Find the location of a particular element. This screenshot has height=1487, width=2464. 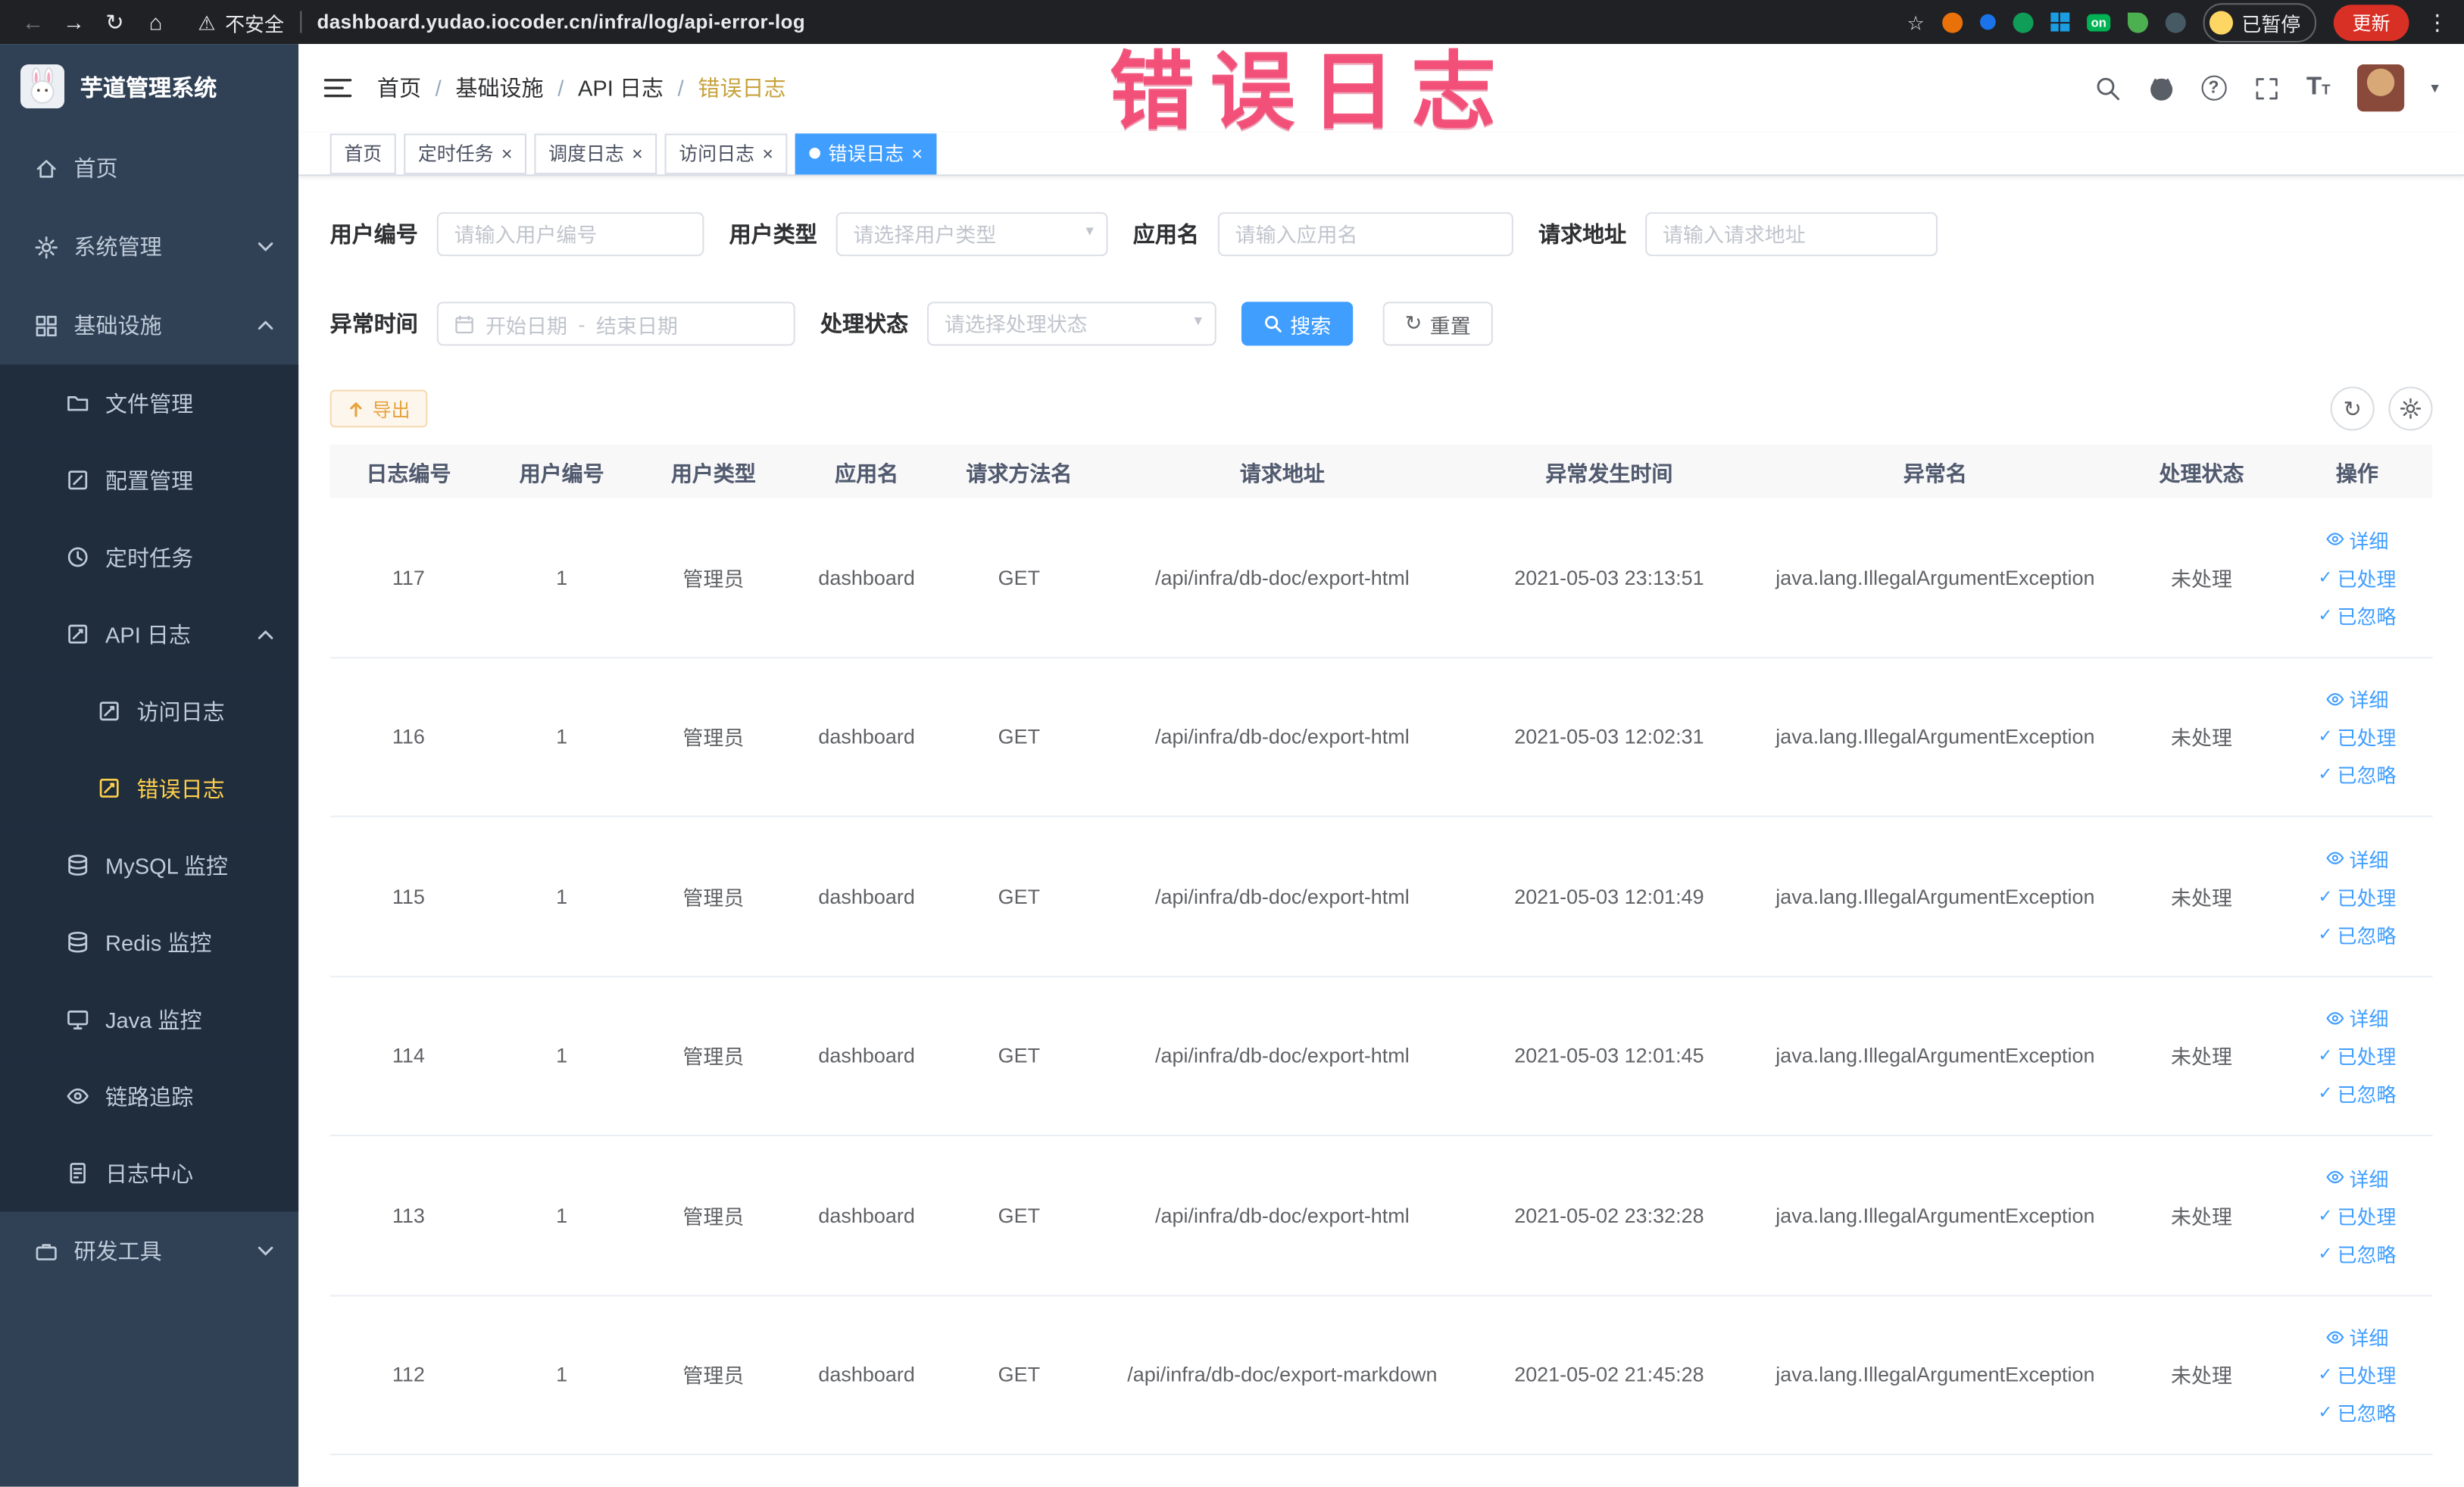

column-settings-button is located at coordinates (2410, 408).